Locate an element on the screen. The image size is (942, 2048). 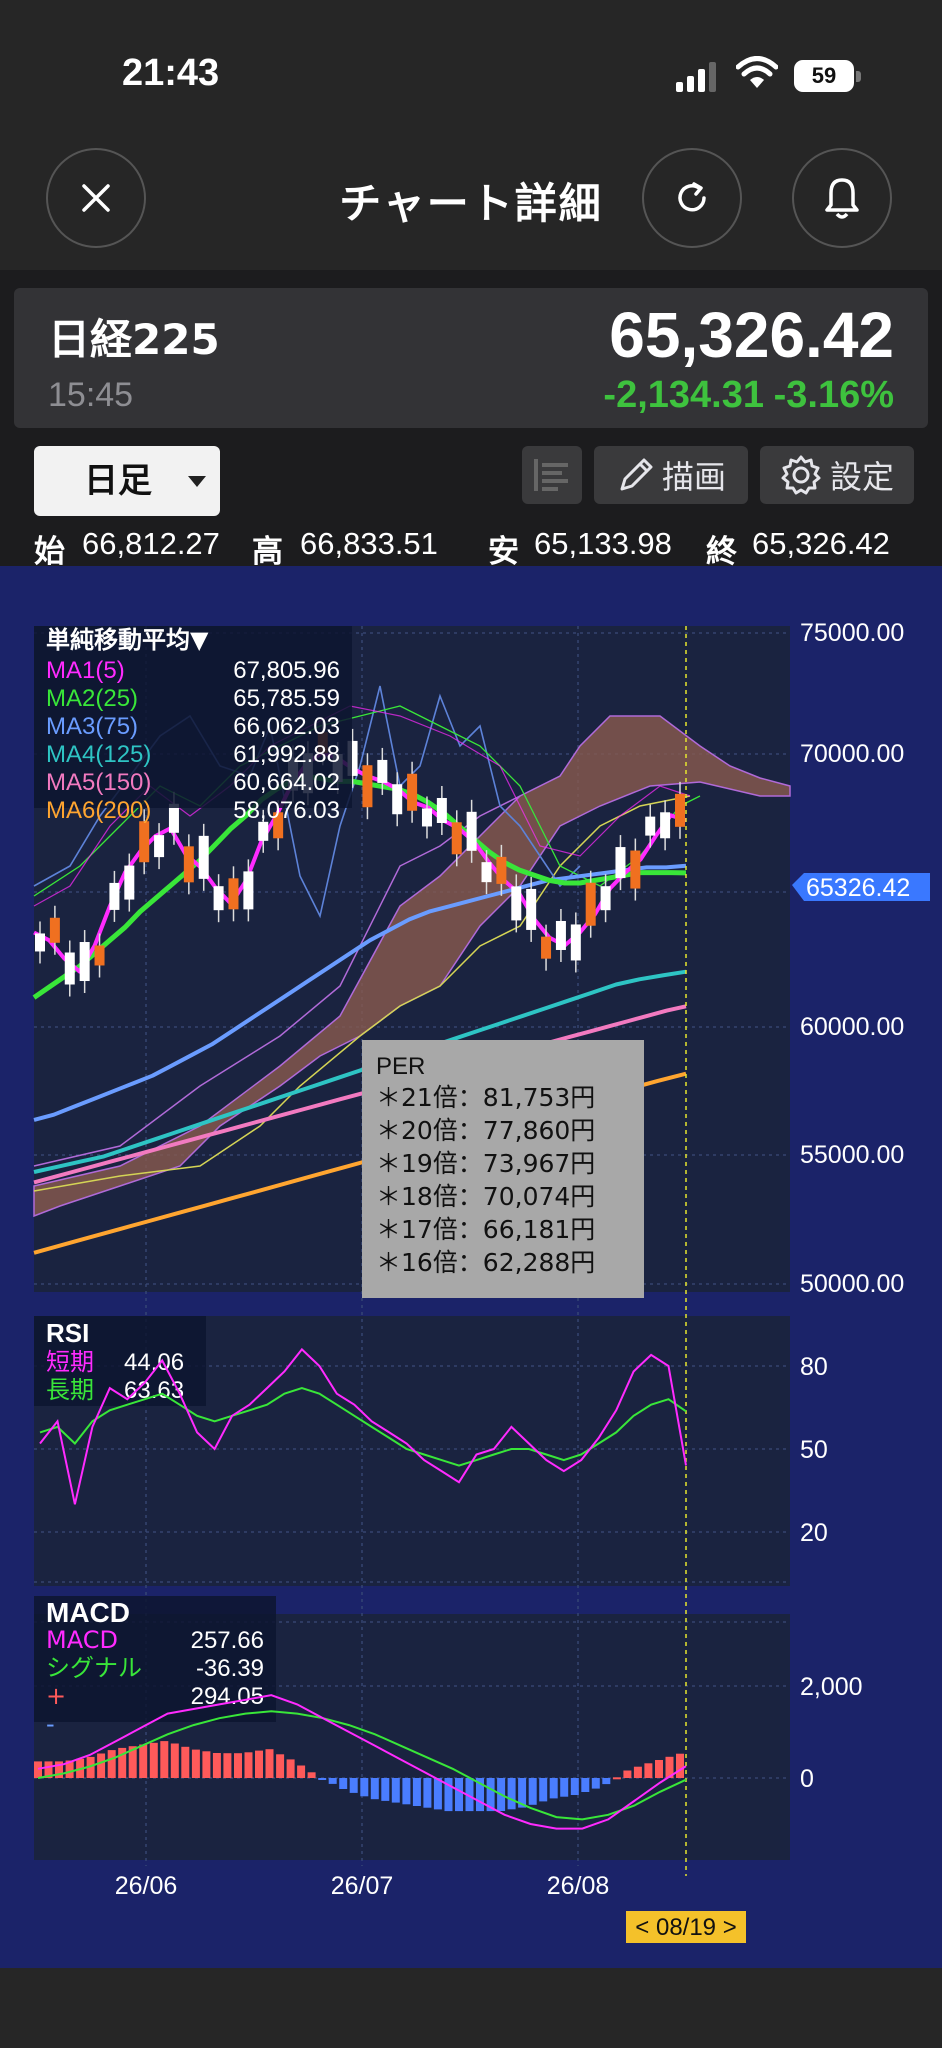
per-line: ＊18倍：70,074円 is located at coordinates (485, 1196).